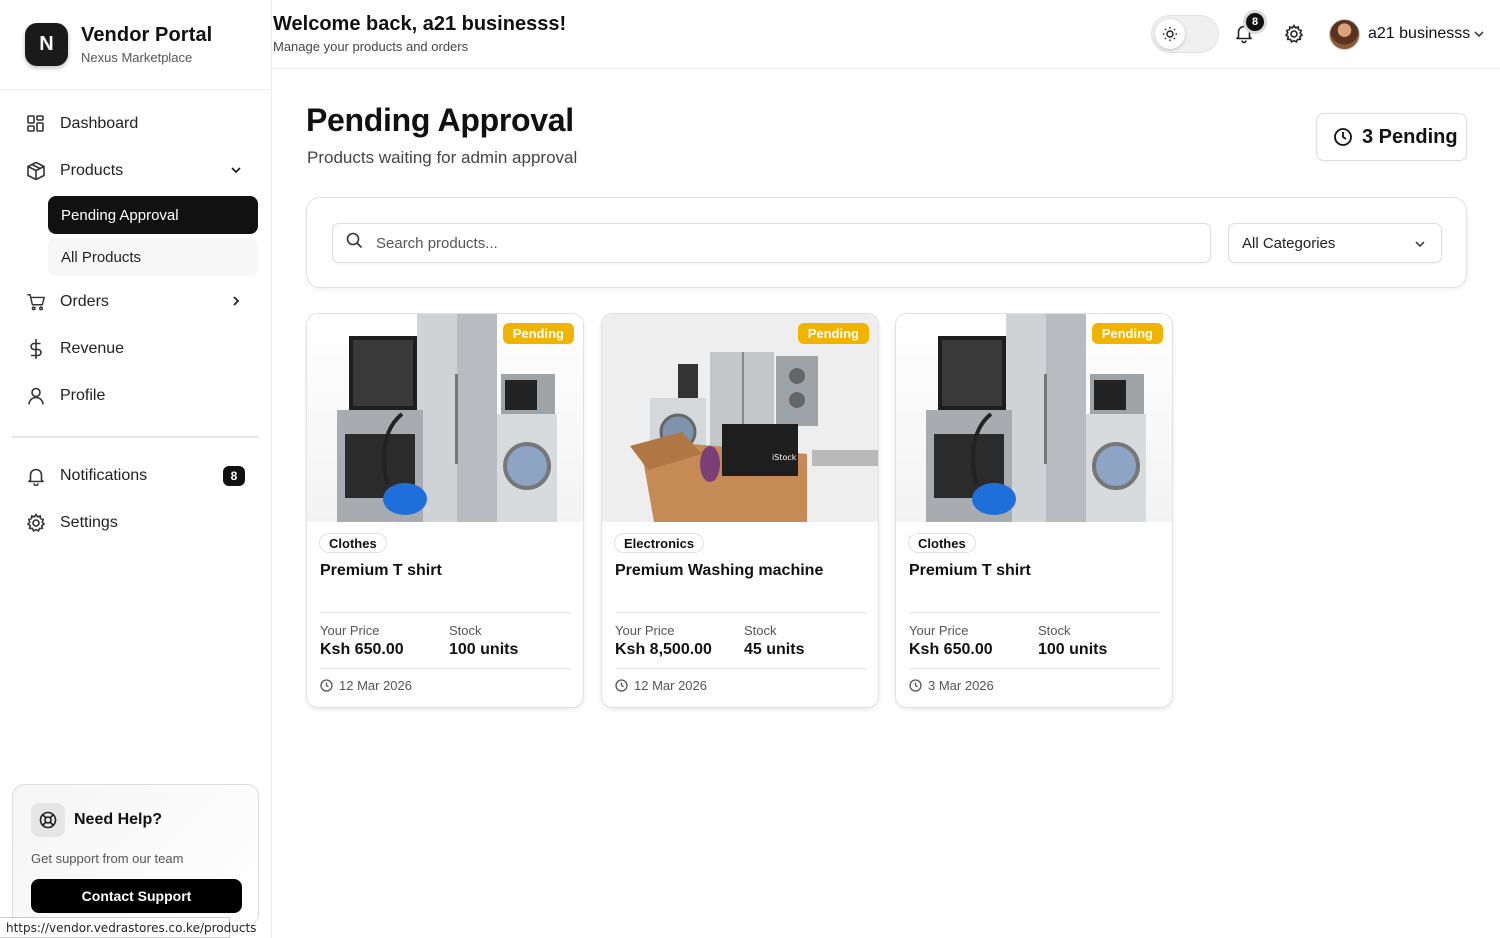  I want to click on price-value: Ksh 8,500.00, so click(663, 649).